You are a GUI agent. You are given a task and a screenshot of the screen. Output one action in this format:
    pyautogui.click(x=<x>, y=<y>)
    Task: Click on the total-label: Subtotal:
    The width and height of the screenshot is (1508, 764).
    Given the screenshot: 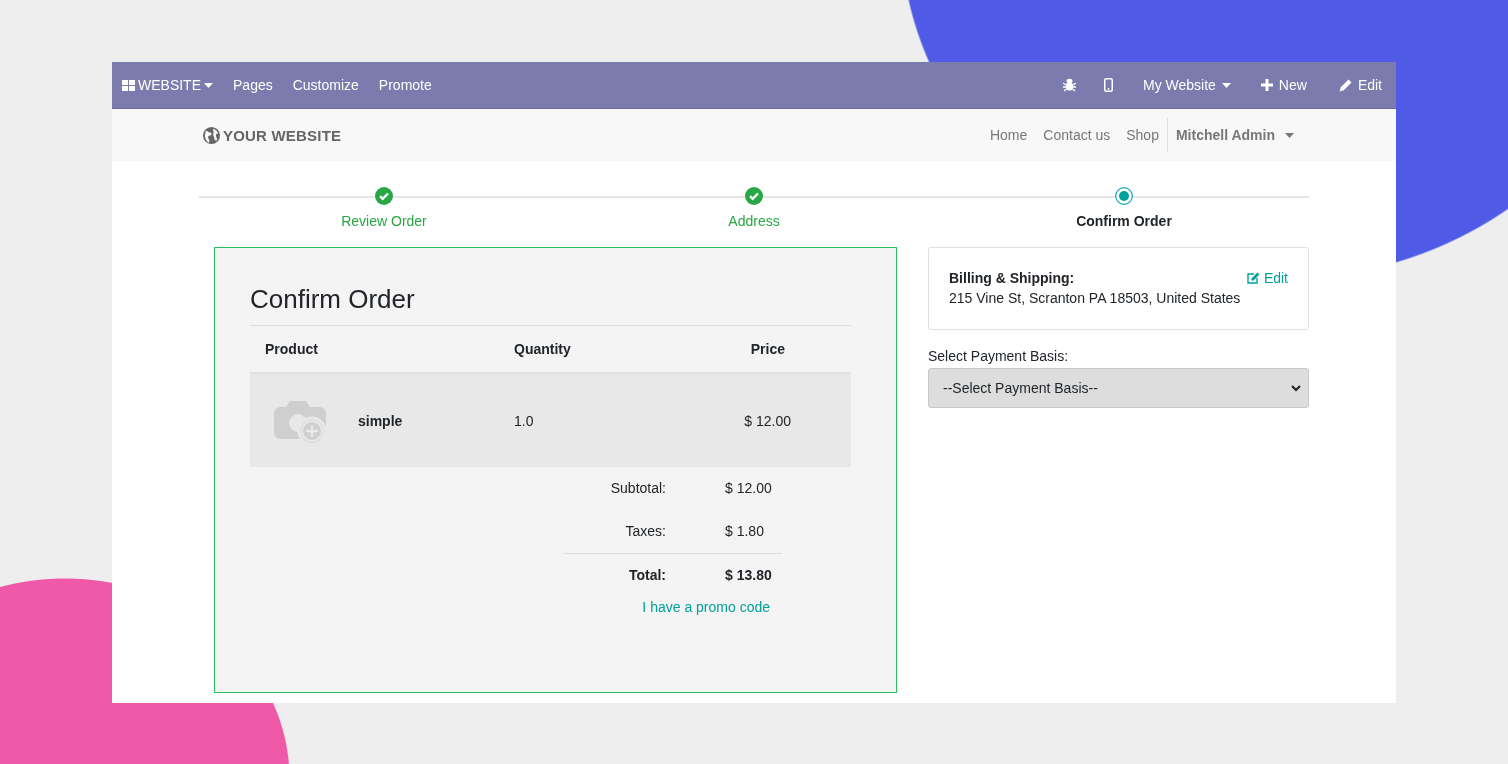 What is the action you would take?
    pyautogui.click(x=637, y=488)
    